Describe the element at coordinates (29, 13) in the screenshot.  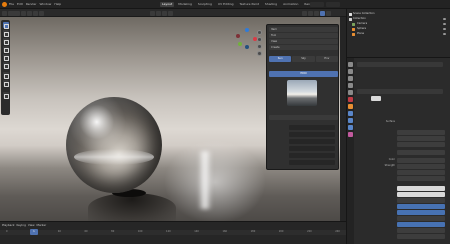
I see `select-menu-button` at that location.